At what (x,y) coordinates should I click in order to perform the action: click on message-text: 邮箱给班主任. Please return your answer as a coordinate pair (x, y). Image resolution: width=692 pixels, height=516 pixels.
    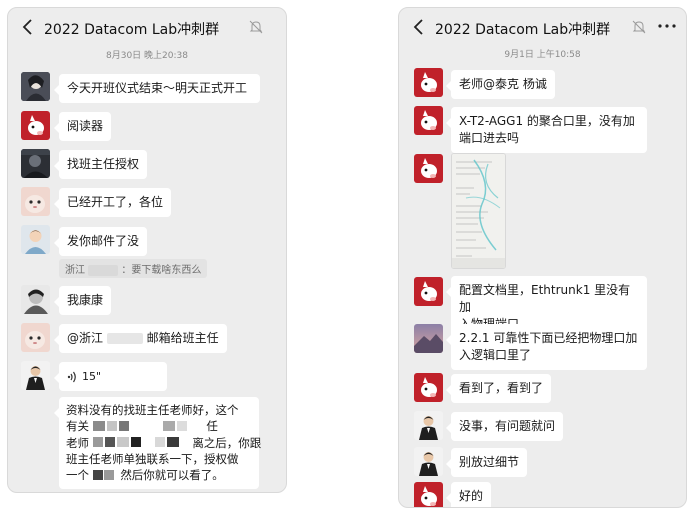
    Looking at the image, I should click on (182, 338).